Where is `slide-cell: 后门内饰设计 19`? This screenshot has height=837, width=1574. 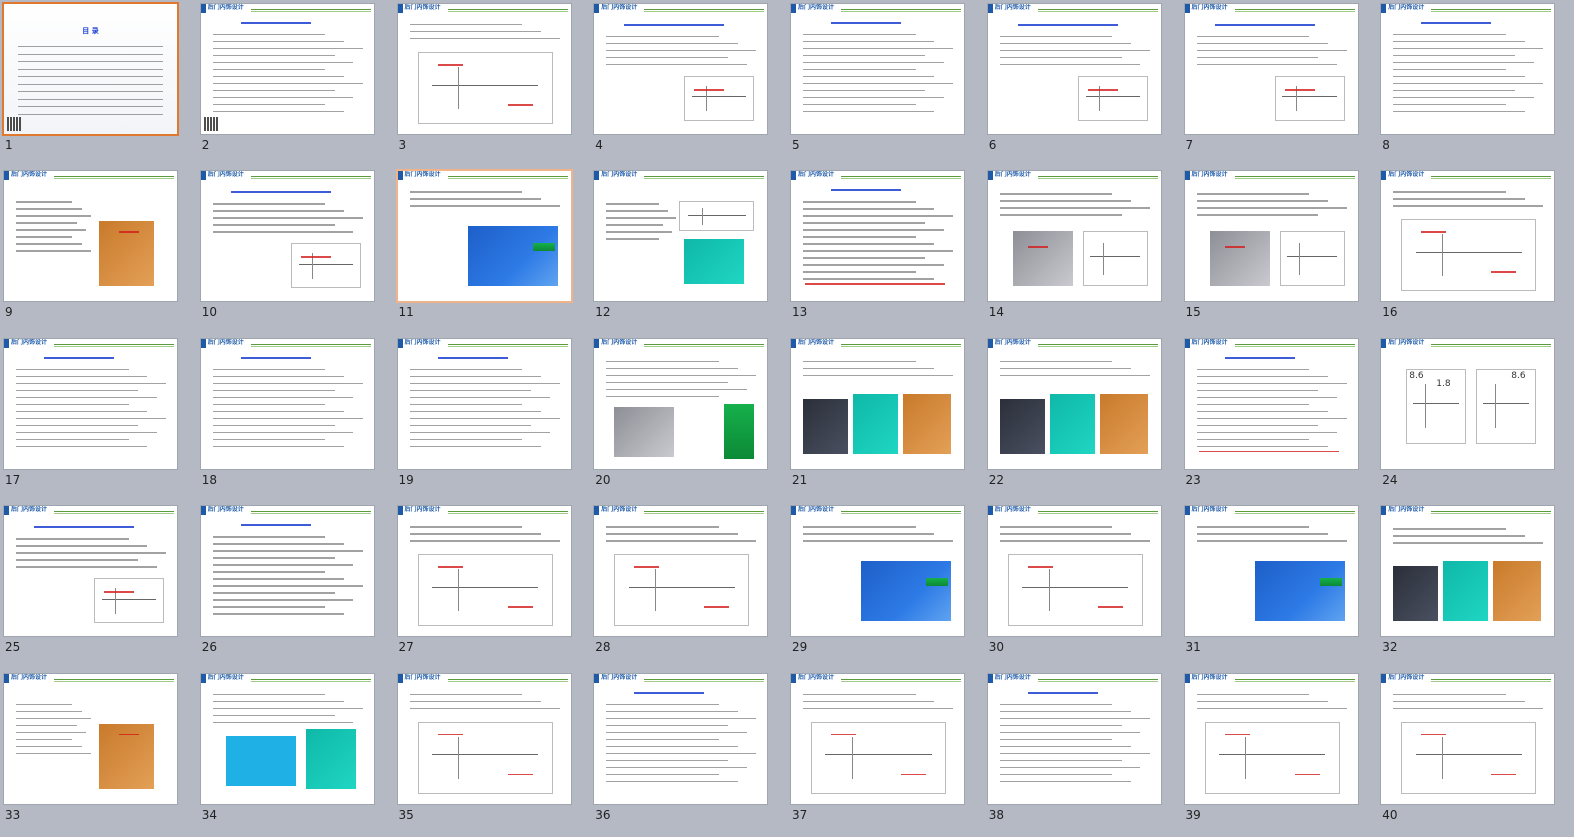
slide-cell: 后门内饰设计 19 is located at coordinates (492, 418).